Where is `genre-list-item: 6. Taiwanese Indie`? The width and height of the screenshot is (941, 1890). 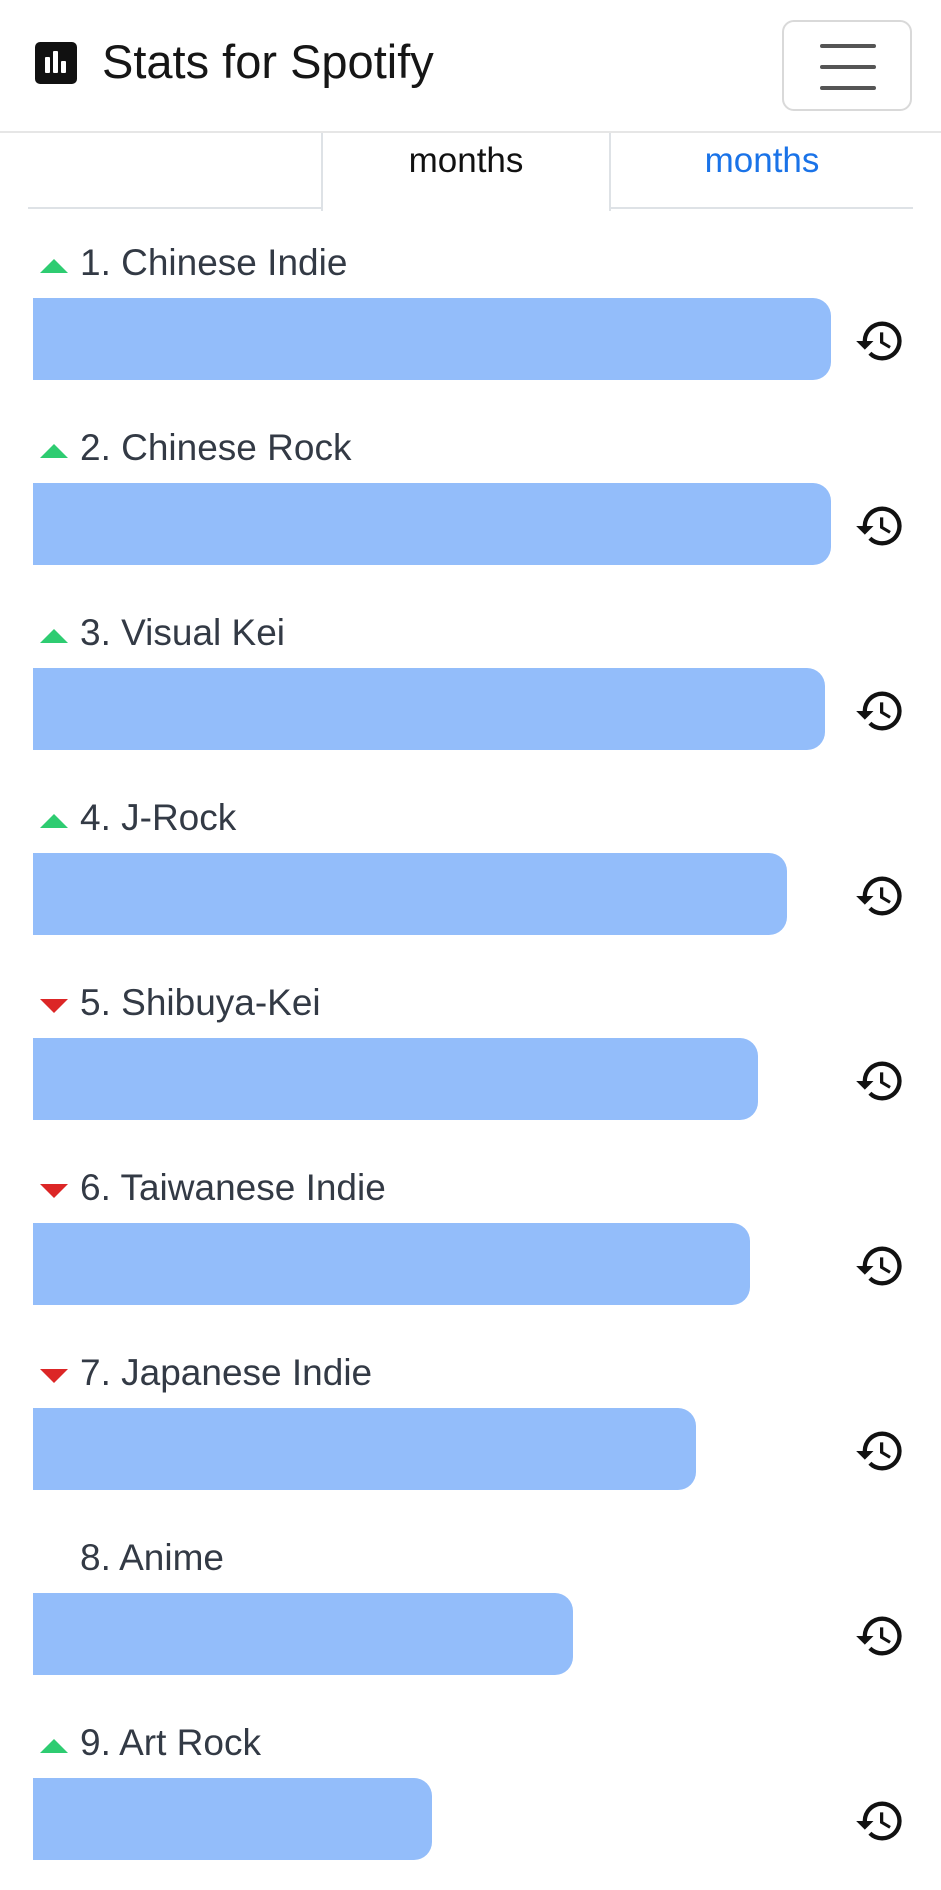 genre-list-item: 6. Taiwanese Indie is located at coordinates (470, 1242).